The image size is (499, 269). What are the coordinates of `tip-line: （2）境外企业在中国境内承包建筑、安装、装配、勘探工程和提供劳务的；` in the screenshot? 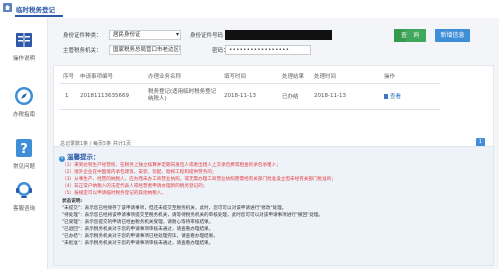 It's located at (139, 172).